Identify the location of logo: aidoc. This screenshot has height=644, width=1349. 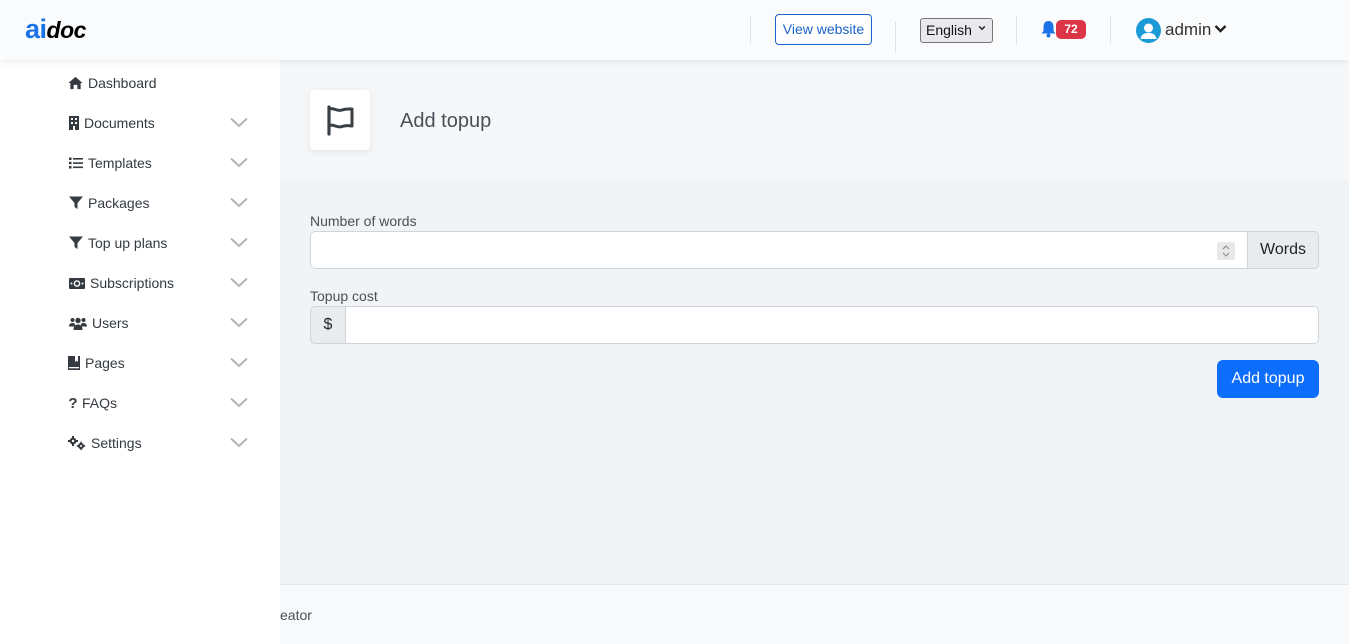
(55, 29).